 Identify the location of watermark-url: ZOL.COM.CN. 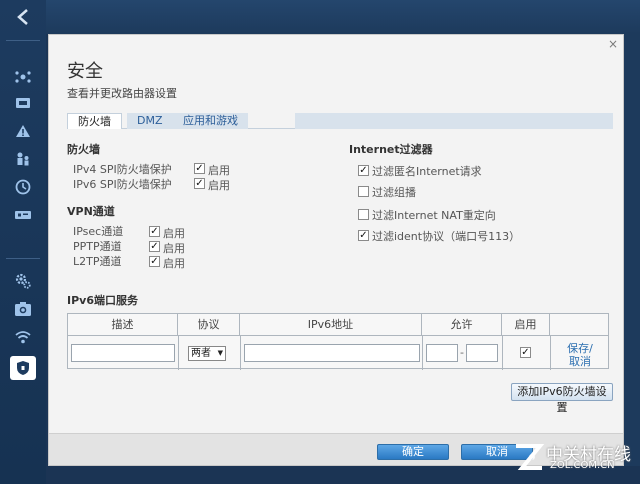
(582, 465).